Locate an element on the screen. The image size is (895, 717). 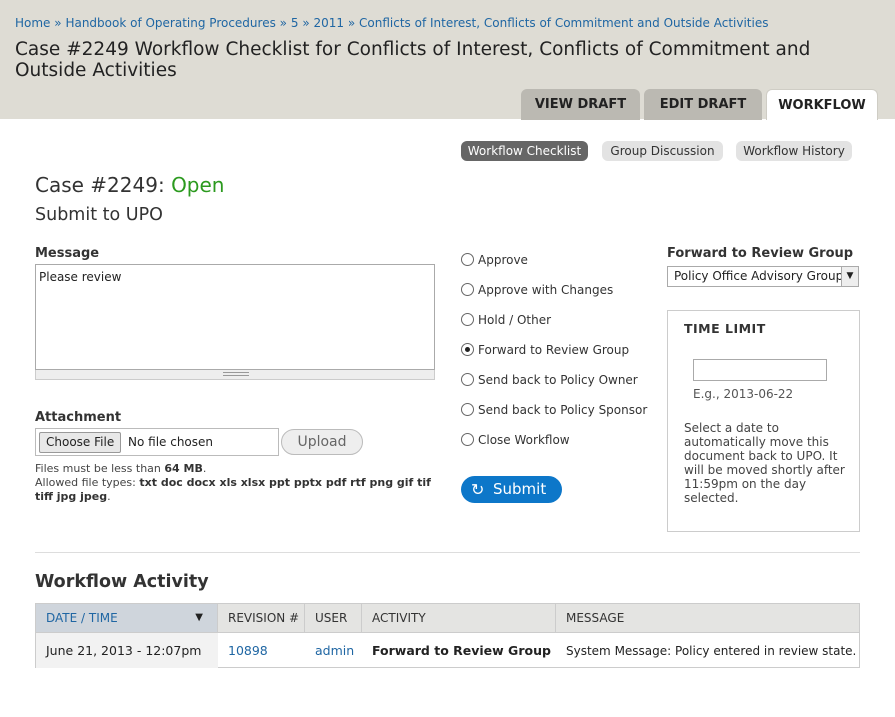
column-header-activity: ACTIVITY is located at coordinates (459, 618).